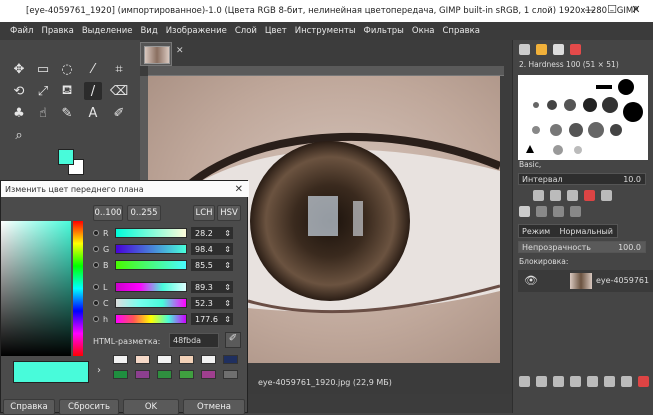 This screenshot has width=653, height=415. What do you see at coordinates (592, 381) in the screenshot?
I see `duplicate-layer-icon` at bounding box center [592, 381].